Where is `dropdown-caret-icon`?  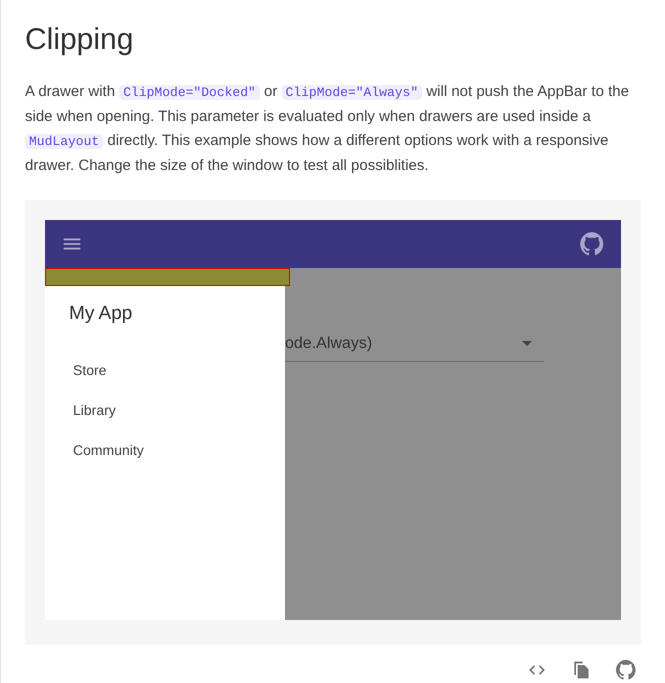 dropdown-caret-icon is located at coordinates (527, 343).